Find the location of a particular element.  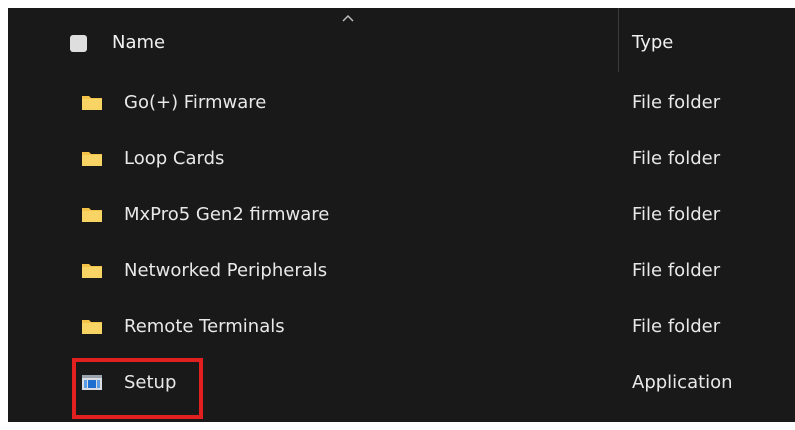

file-name: Remote Terminals is located at coordinates (204, 326).